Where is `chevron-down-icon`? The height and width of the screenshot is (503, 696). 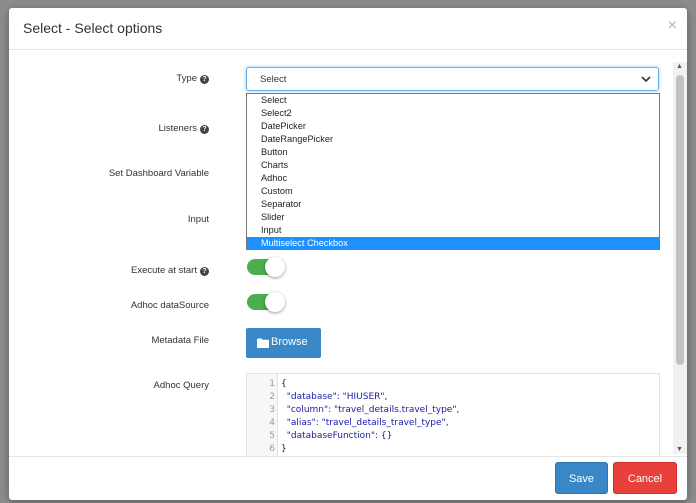
chevron-down-icon is located at coordinates (646, 79).